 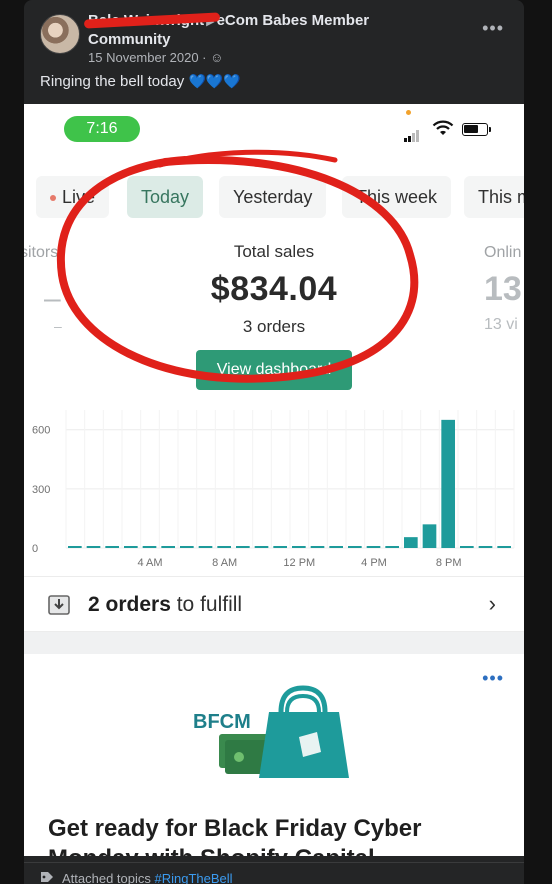 I want to click on signal-icon, so click(x=412, y=133).